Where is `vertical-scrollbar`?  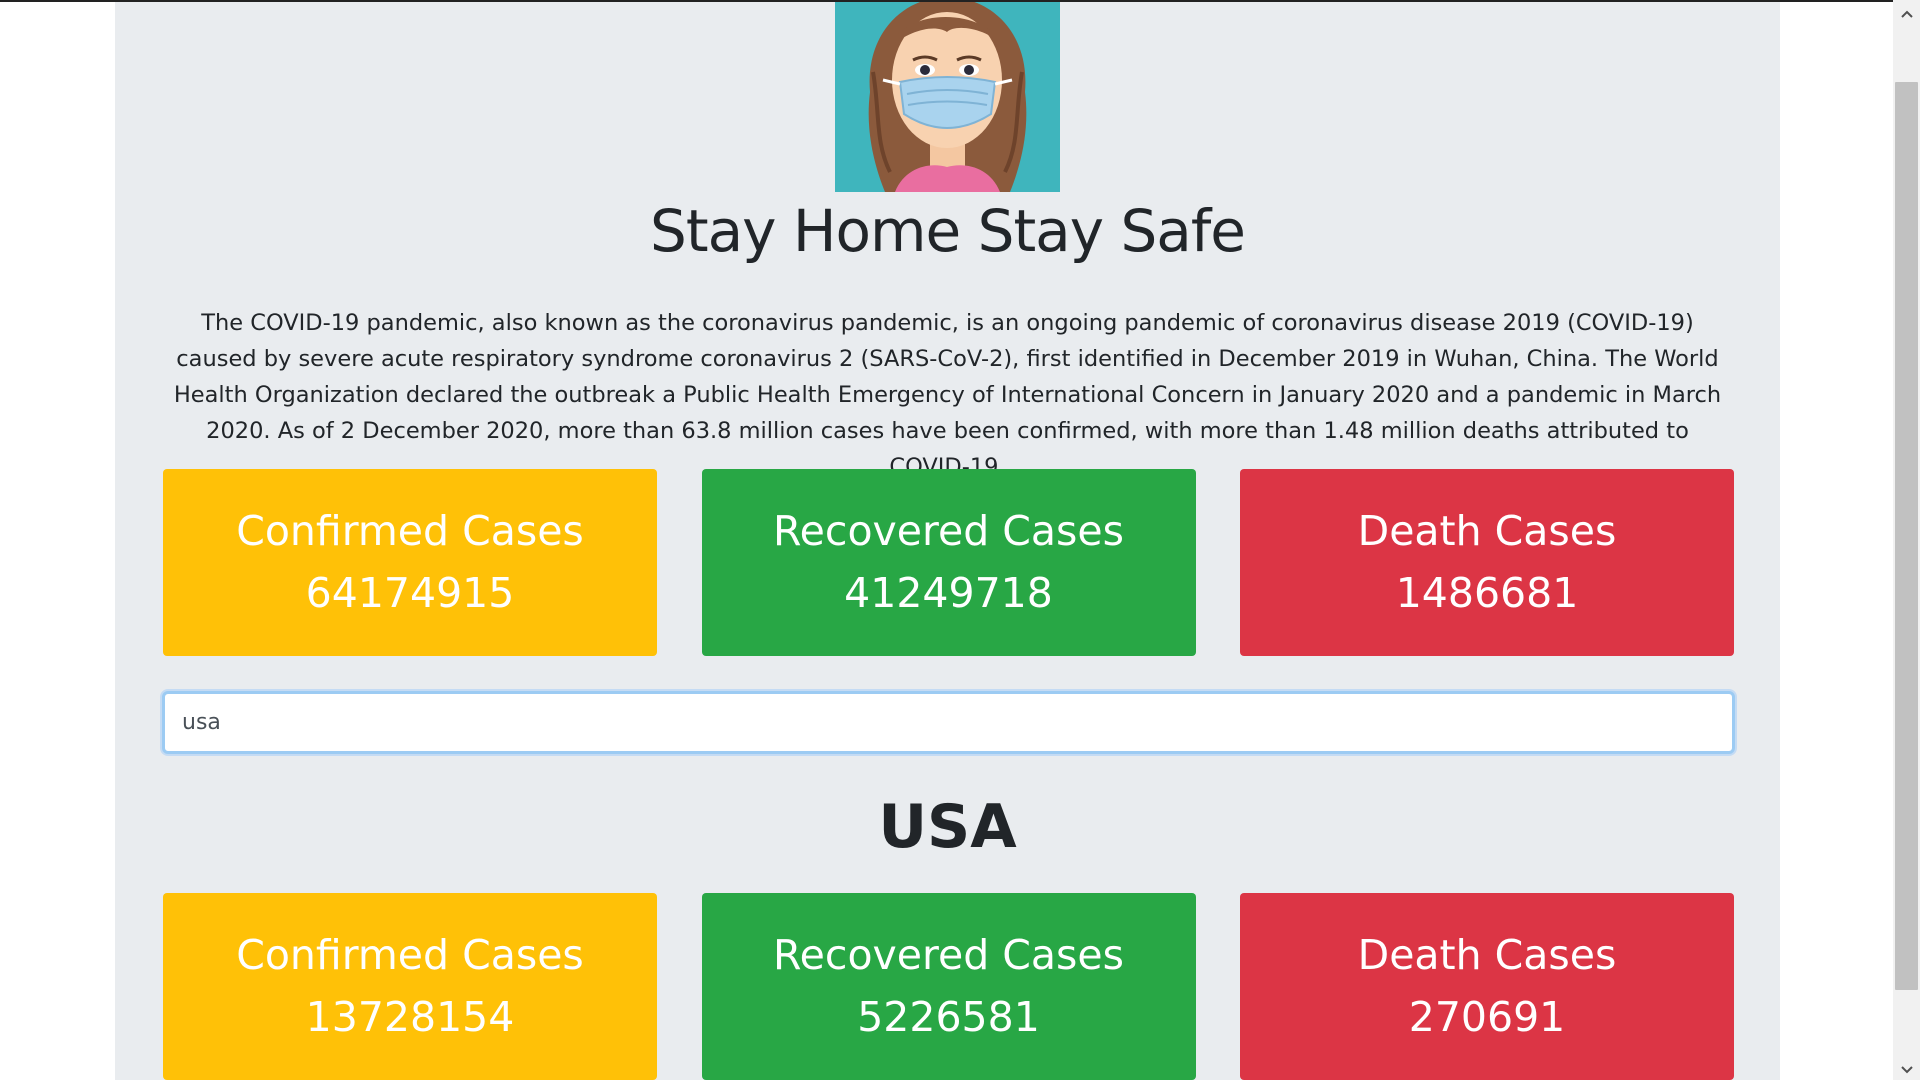 vertical-scrollbar is located at coordinates (1906, 540).